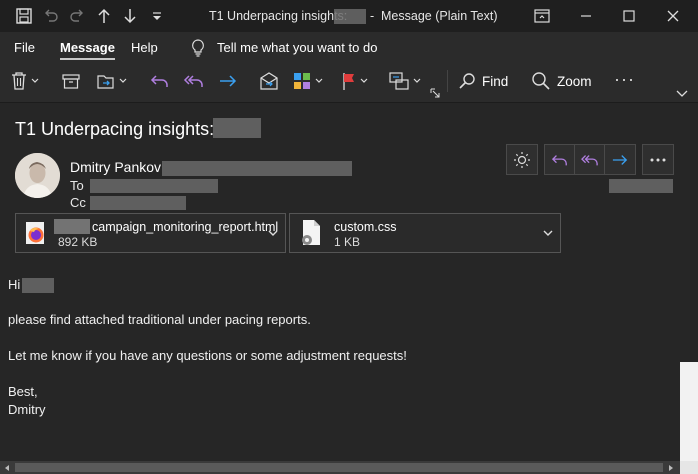 The width and height of the screenshot is (698, 474). I want to click on attachment-name: campaign_monitoring_report.html, so click(185, 227).